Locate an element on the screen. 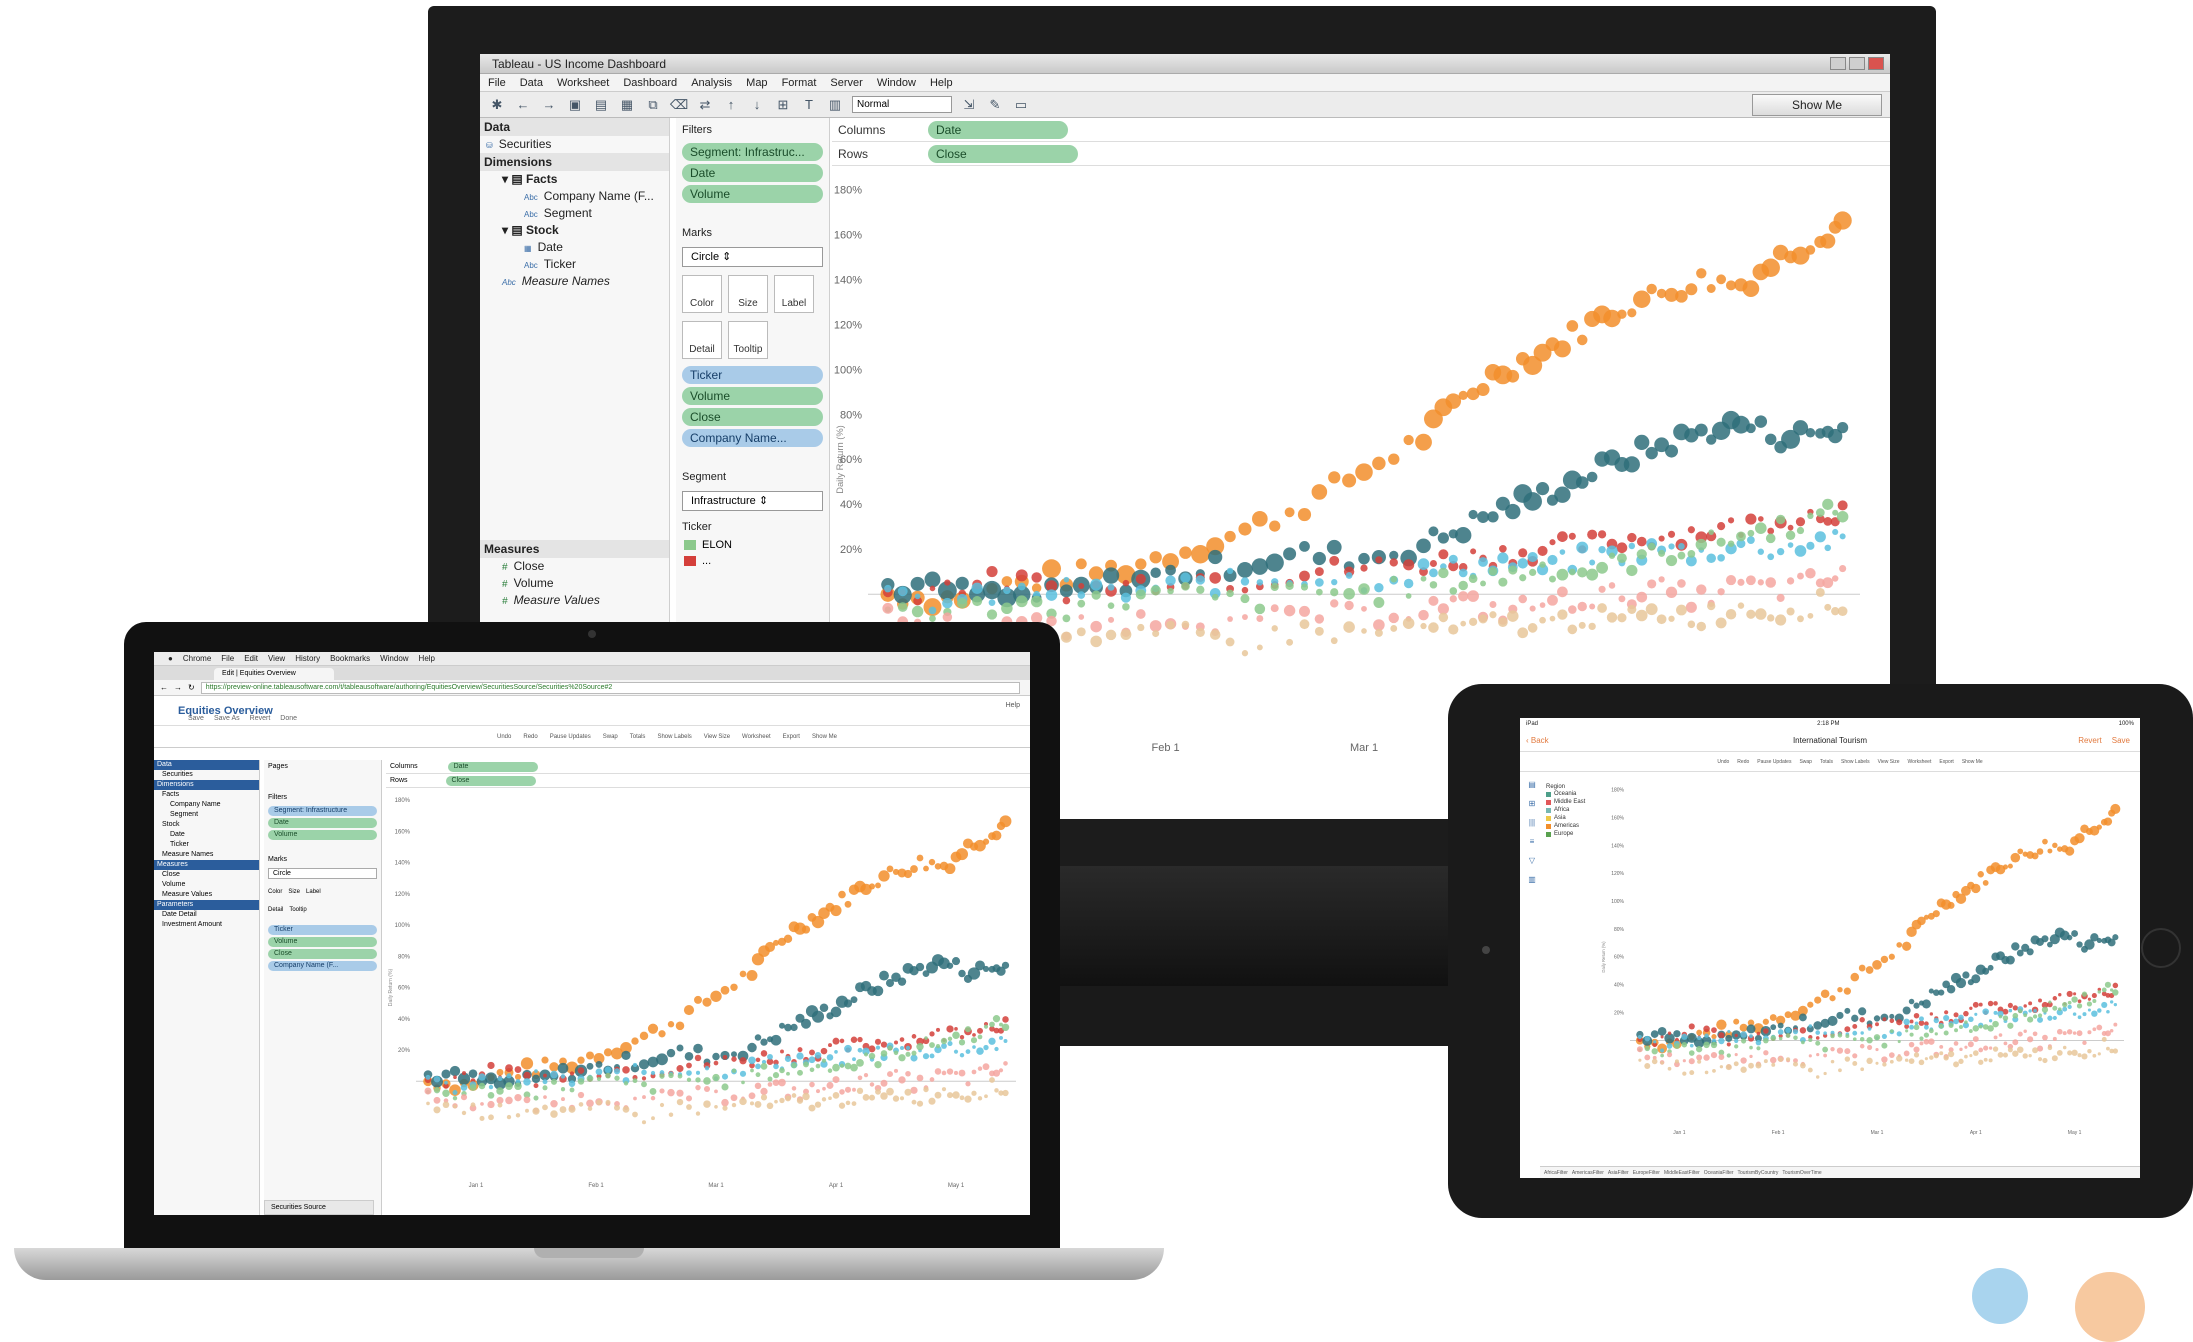  new-worksheet-icon: ▦ is located at coordinates (627, 105).